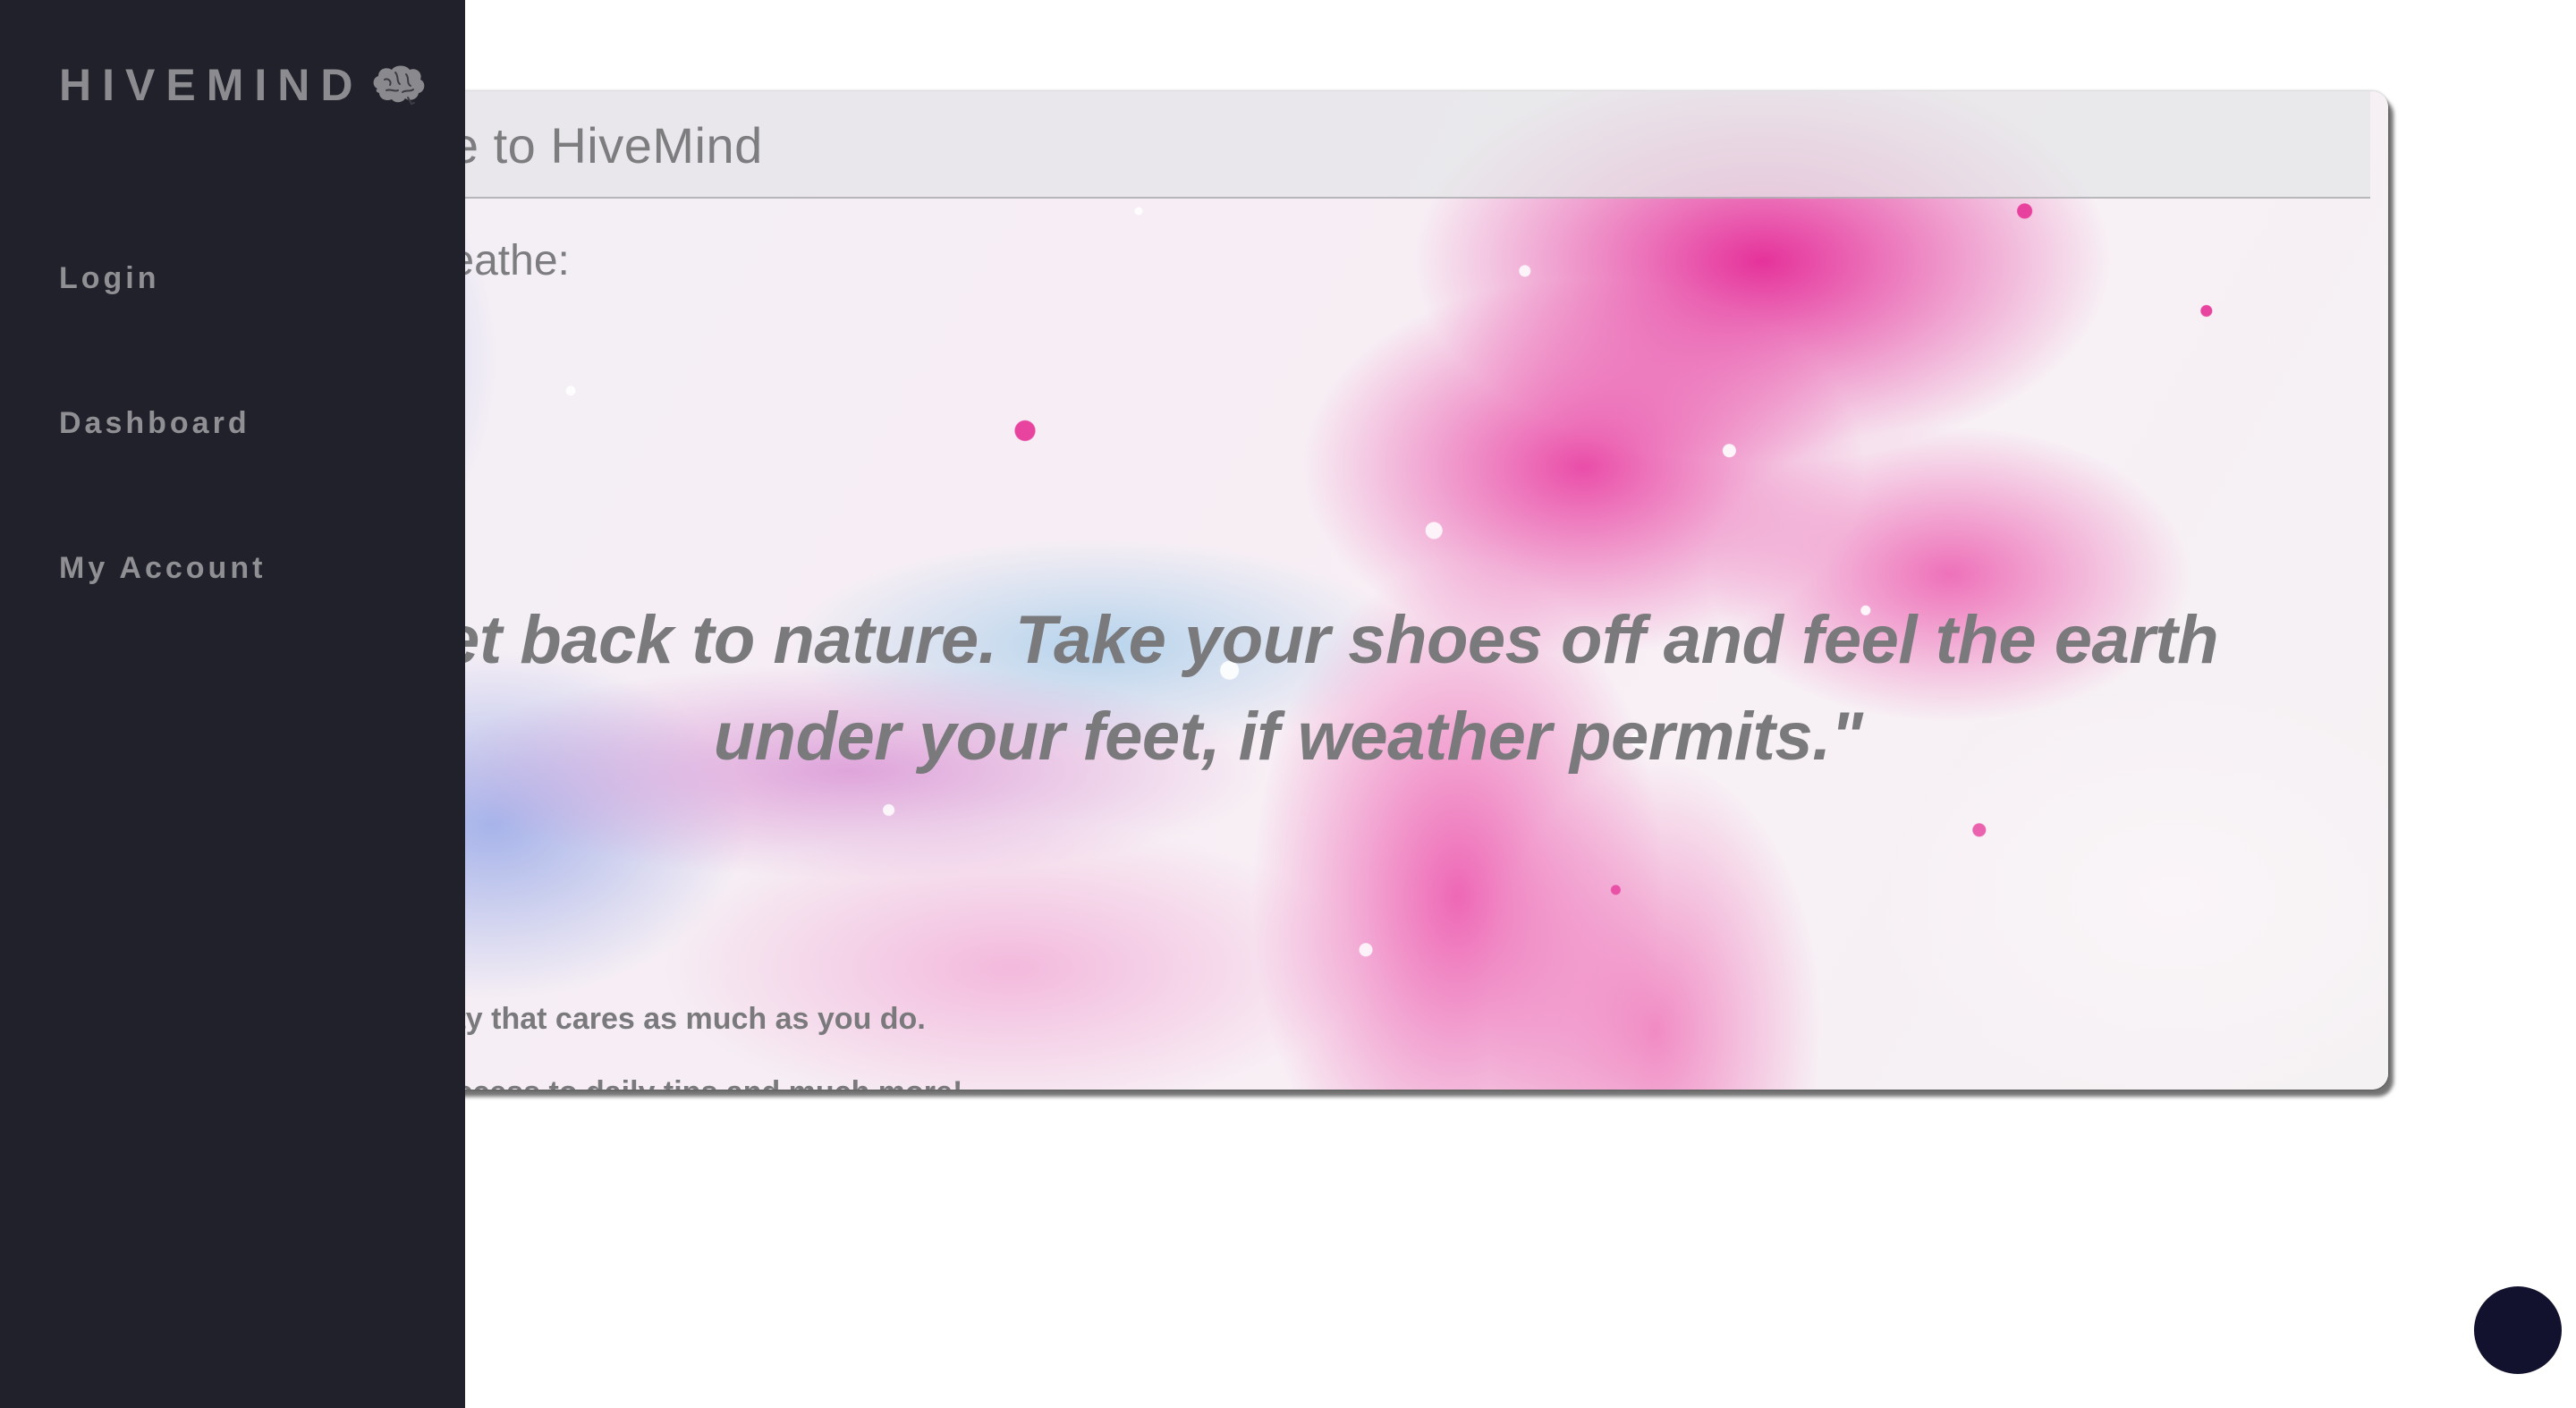 This screenshot has height=1408, width=2576. I want to click on floating-action-button, so click(2518, 1330).